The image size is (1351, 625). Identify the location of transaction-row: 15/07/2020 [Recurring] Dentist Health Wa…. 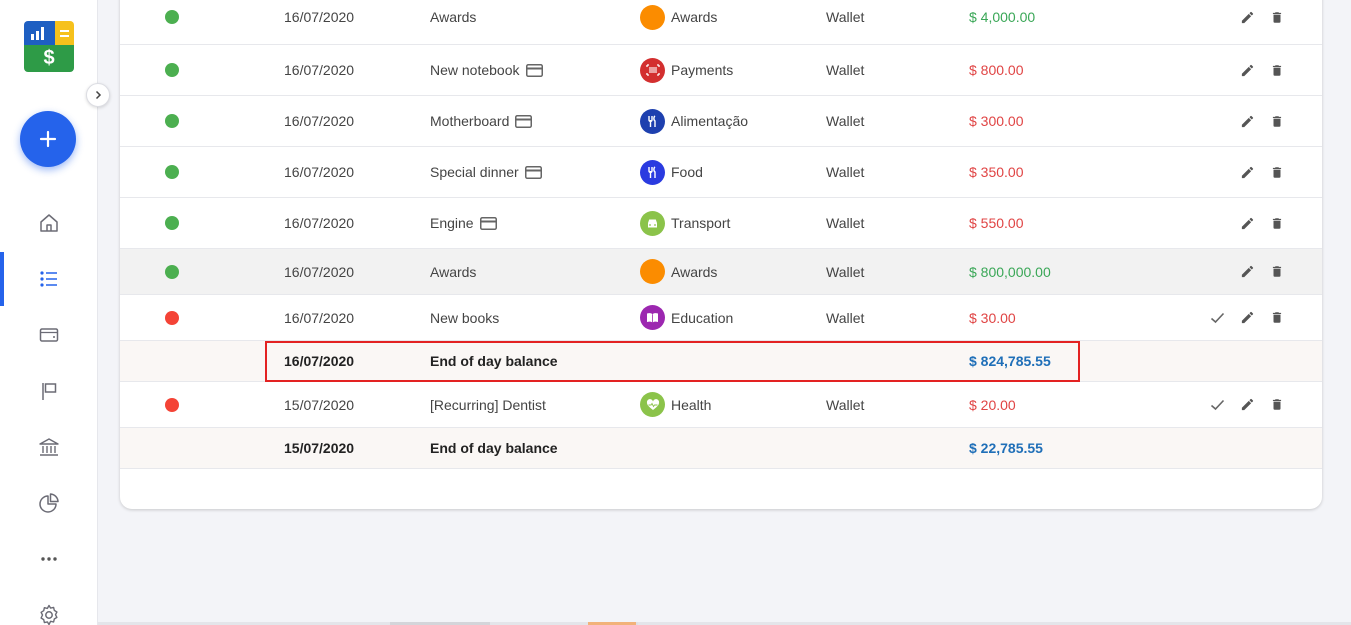
(721, 405).